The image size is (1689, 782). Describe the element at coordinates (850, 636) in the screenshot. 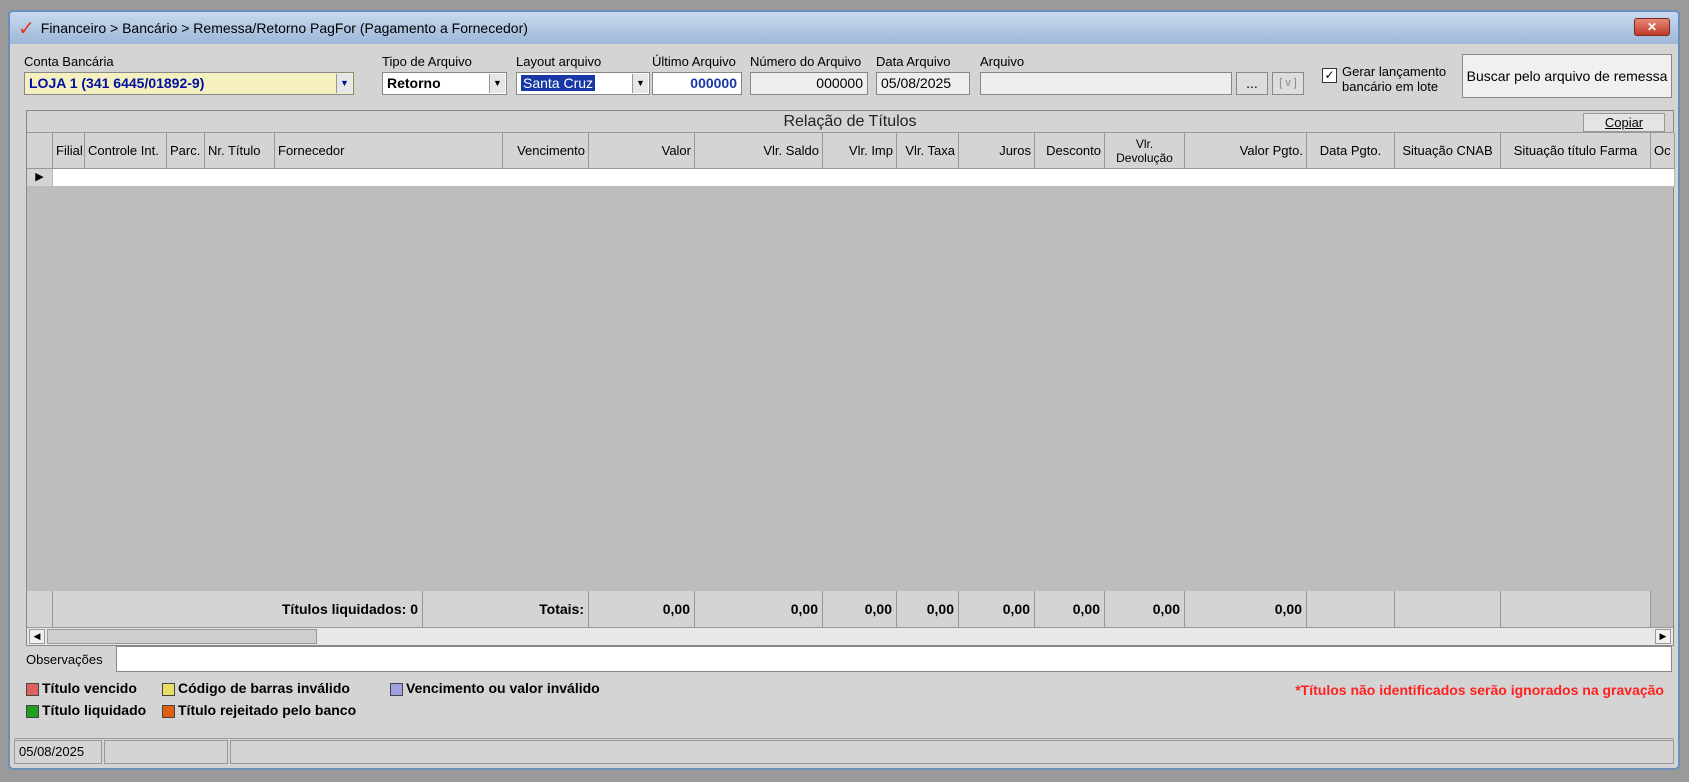

I see `horizontal-scrollbar: ◀ ▶` at that location.